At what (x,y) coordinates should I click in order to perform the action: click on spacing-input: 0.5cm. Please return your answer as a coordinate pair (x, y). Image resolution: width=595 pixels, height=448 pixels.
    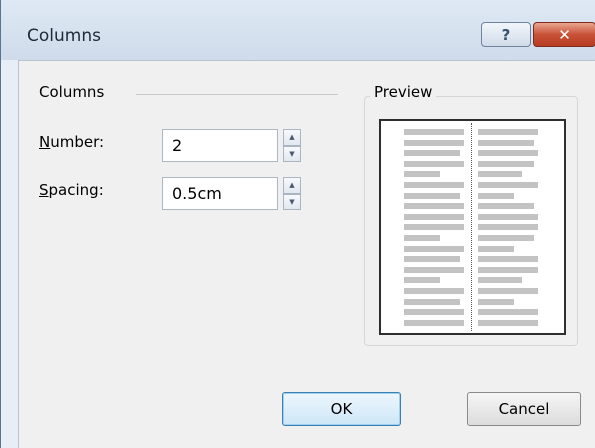
    Looking at the image, I should click on (220, 193).